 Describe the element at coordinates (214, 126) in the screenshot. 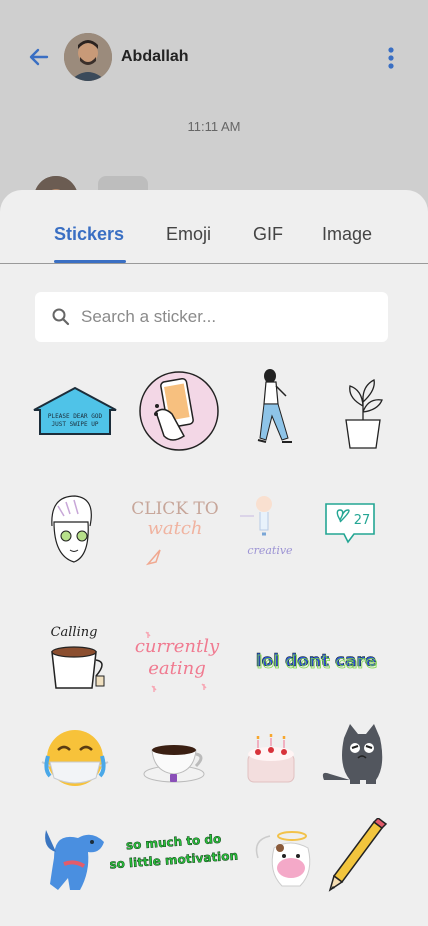

I see `message-timestamp: 11:11 AM` at that location.